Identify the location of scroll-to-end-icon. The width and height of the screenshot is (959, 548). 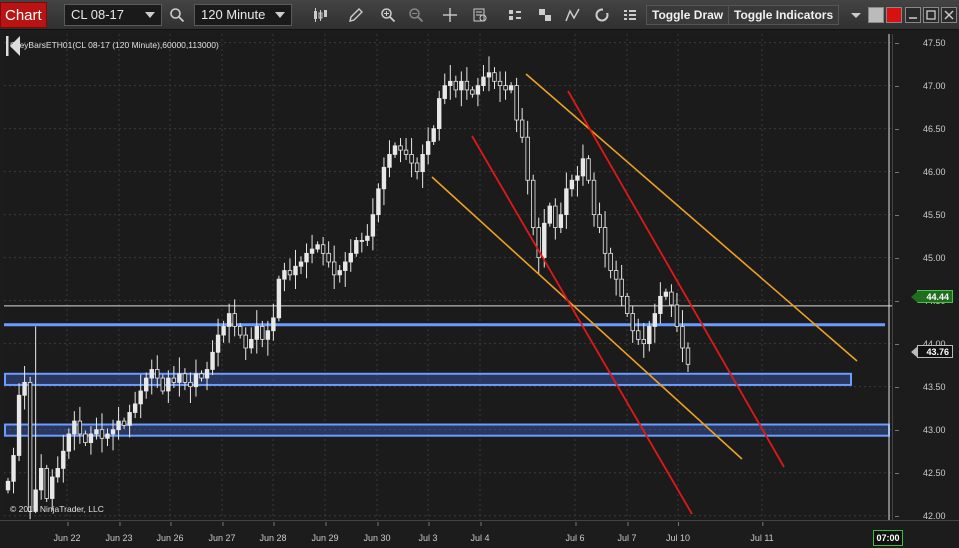
(13, 46).